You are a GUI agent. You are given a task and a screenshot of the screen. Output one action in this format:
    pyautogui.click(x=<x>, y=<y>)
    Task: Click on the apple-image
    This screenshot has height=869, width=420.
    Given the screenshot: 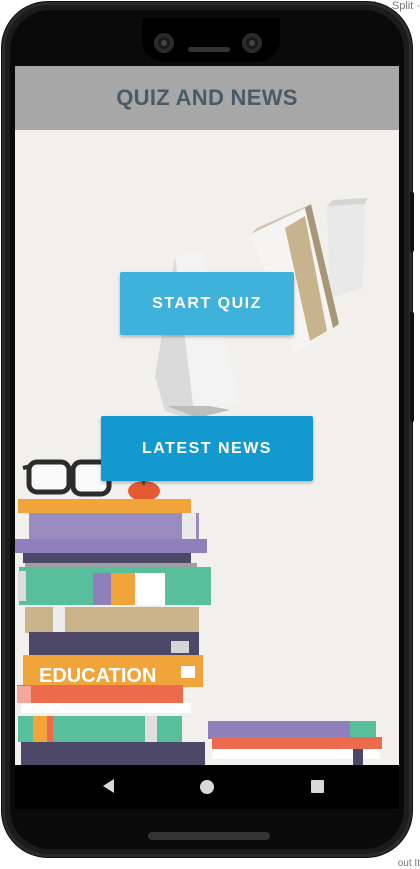 What is the action you would take?
    pyautogui.click(x=144, y=490)
    